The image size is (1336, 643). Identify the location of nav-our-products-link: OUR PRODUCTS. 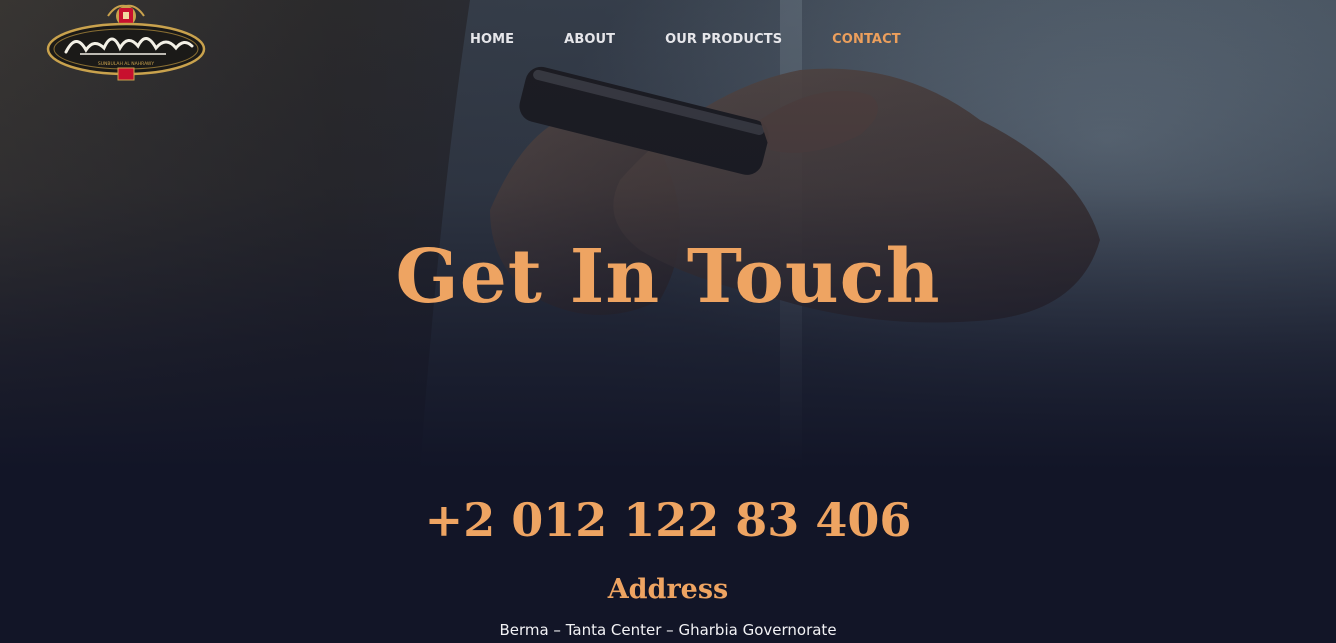
(723, 40).